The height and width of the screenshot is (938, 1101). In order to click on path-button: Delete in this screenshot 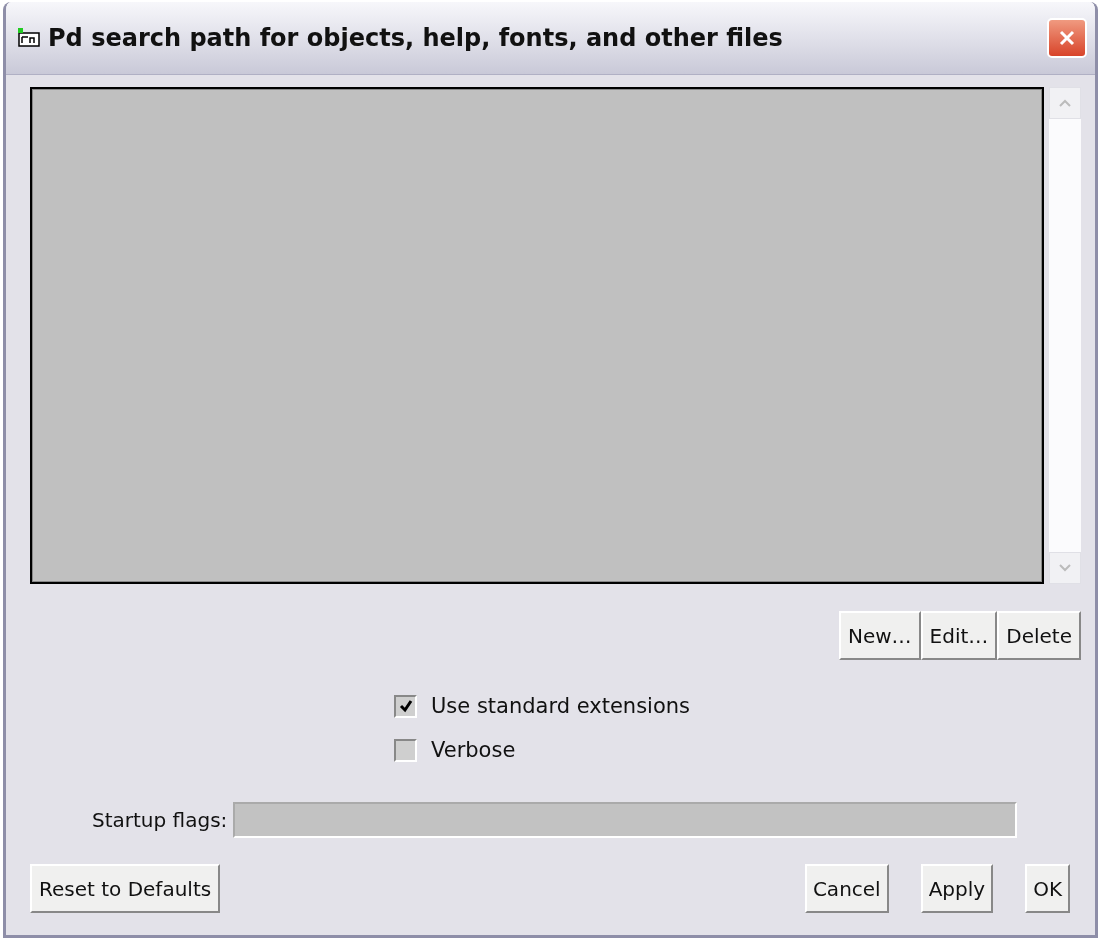, I will do `click(1039, 635)`.